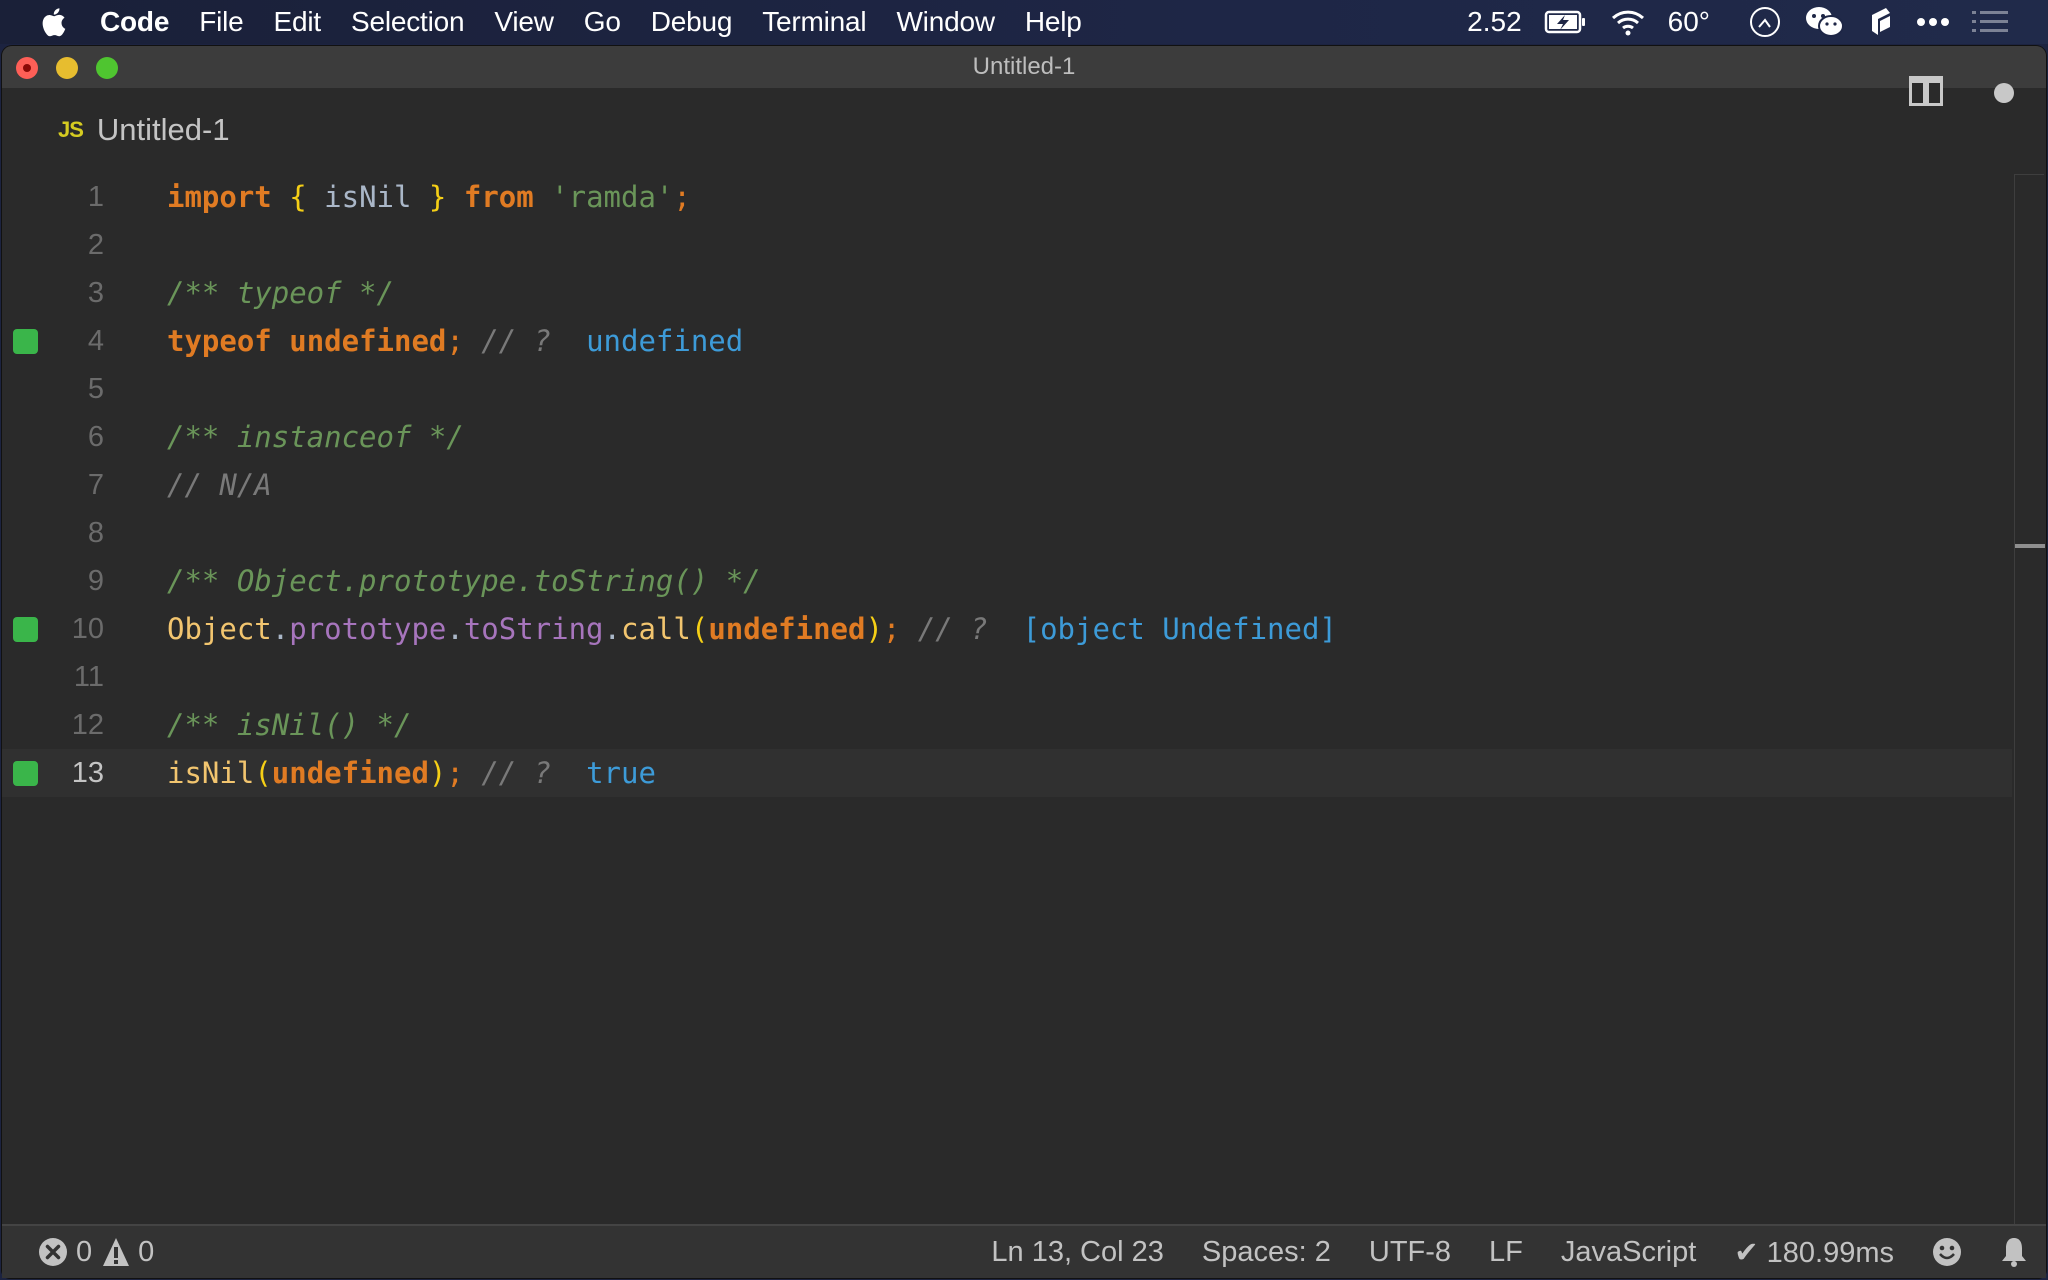 Image resolution: width=2048 pixels, height=1280 pixels. I want to click on feedback-smiley-icon, so click(1947, 1252).